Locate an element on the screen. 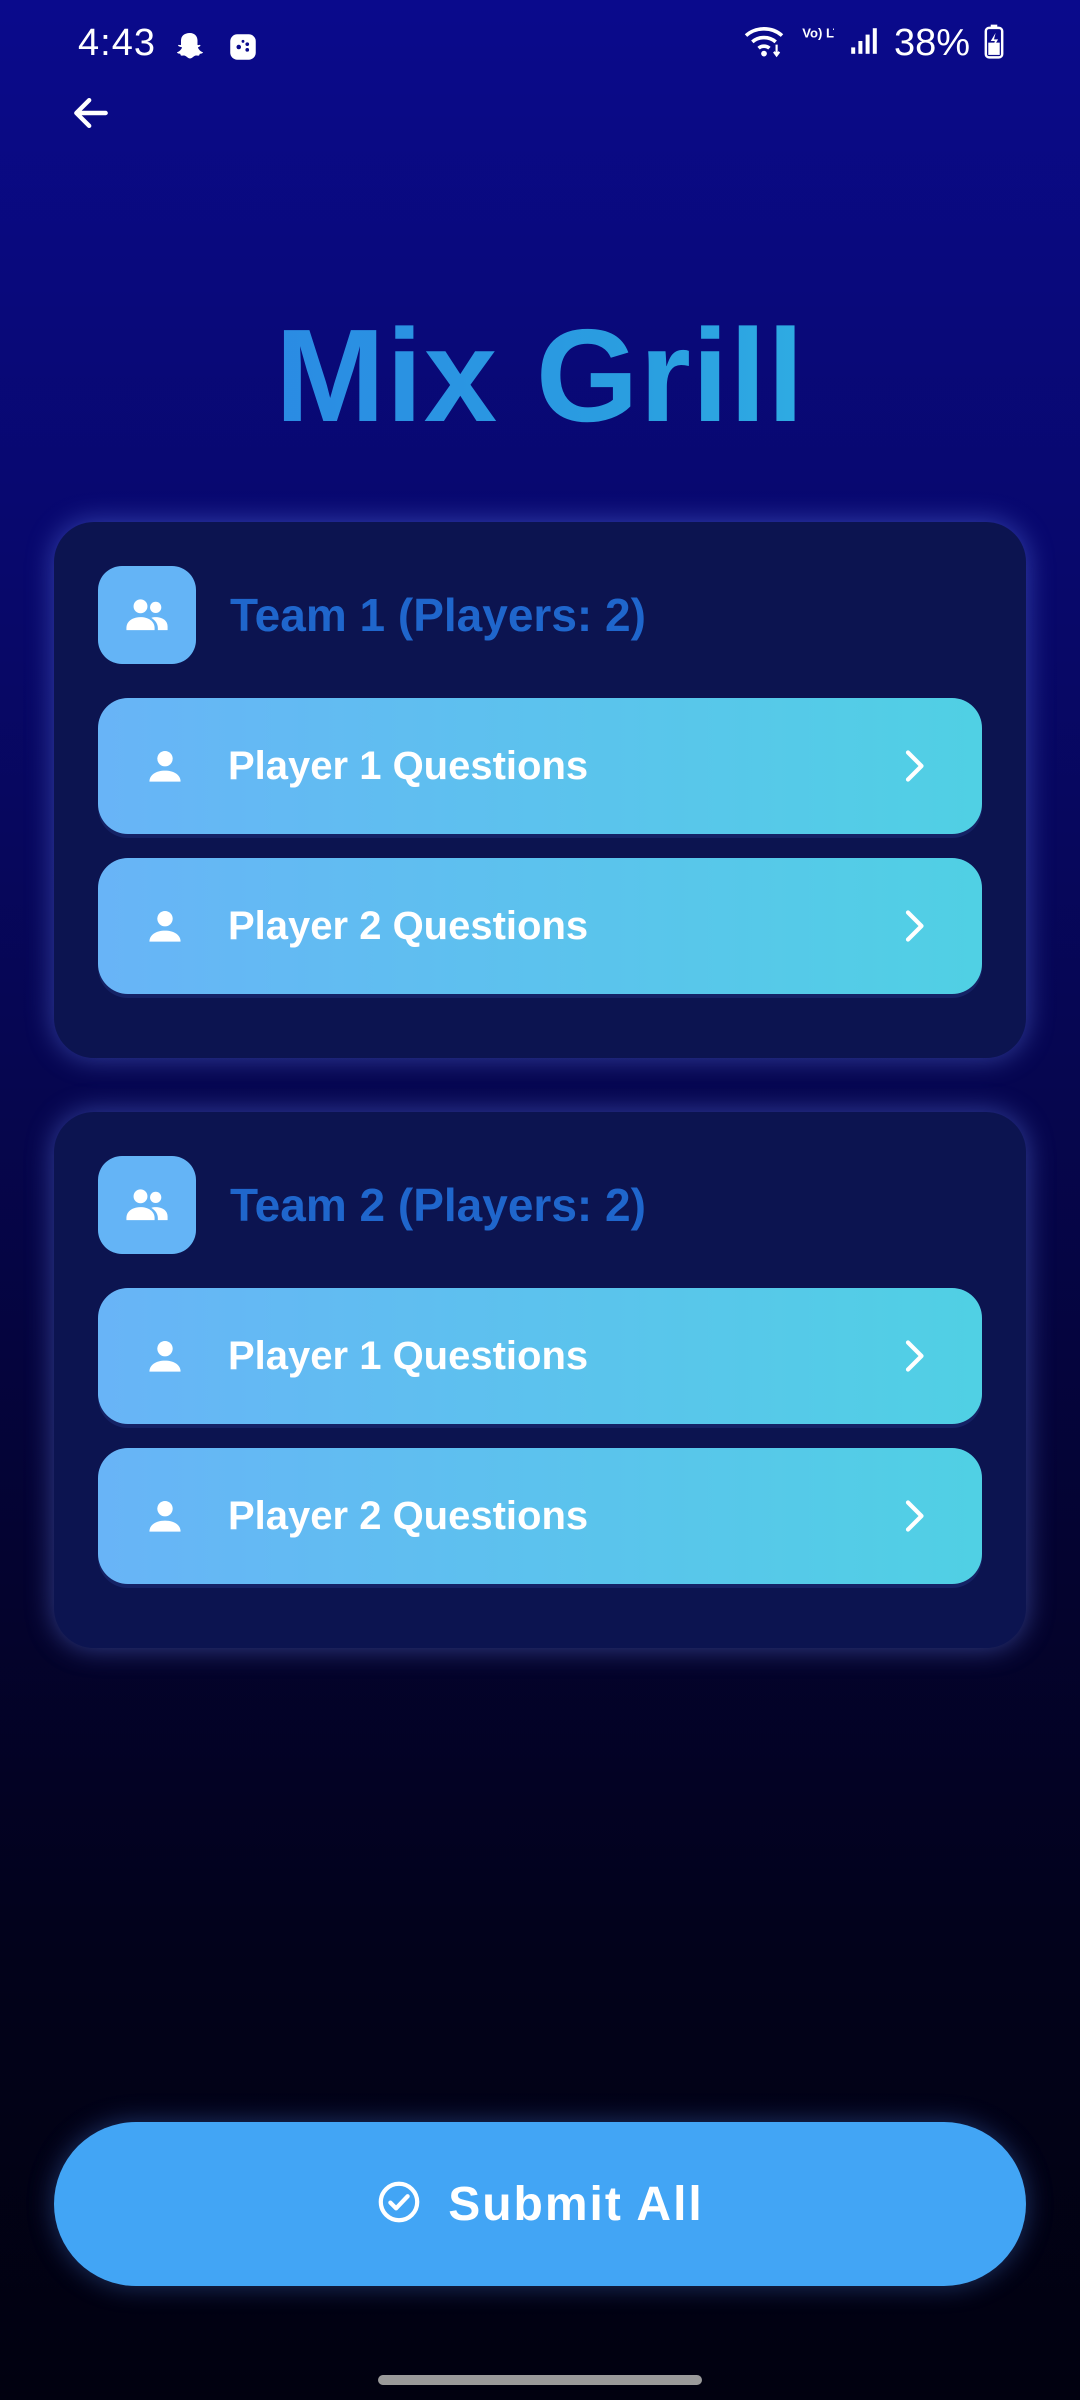  battery-icon is located at coordinates (994, 43).